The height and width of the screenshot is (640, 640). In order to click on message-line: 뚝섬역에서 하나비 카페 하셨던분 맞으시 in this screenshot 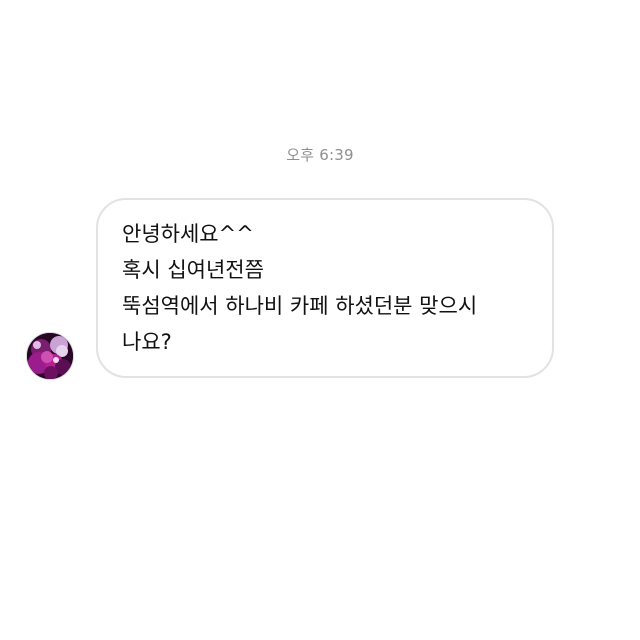, I will do `click(300, 306)`.